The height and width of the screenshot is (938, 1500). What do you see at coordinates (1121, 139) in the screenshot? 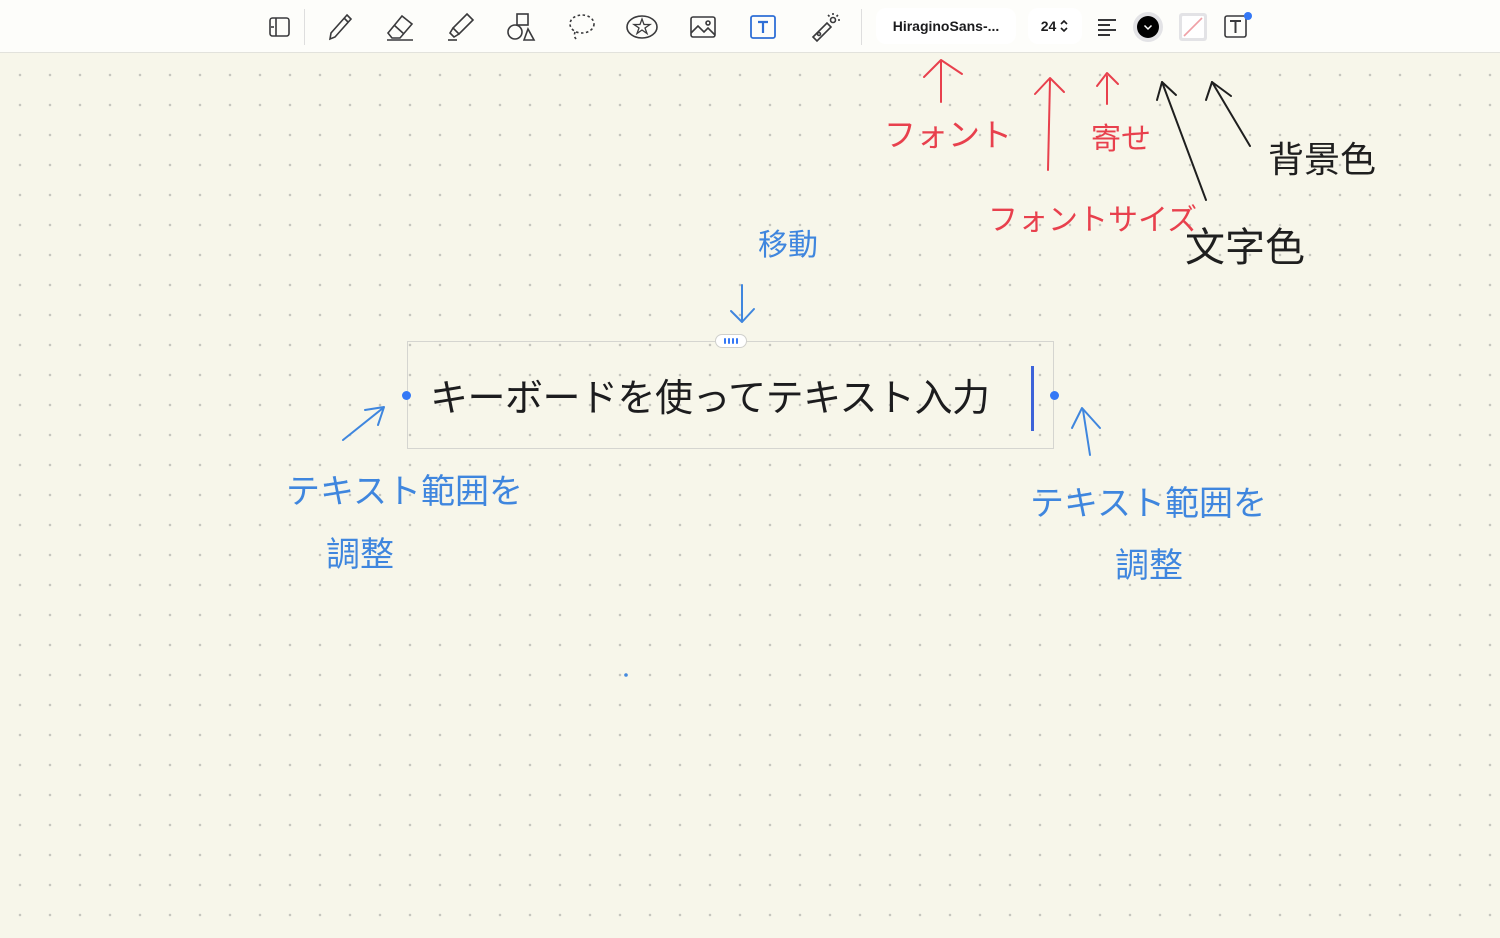
I see `annotation-align: 寄せ` at bounding box center [1121, 139].